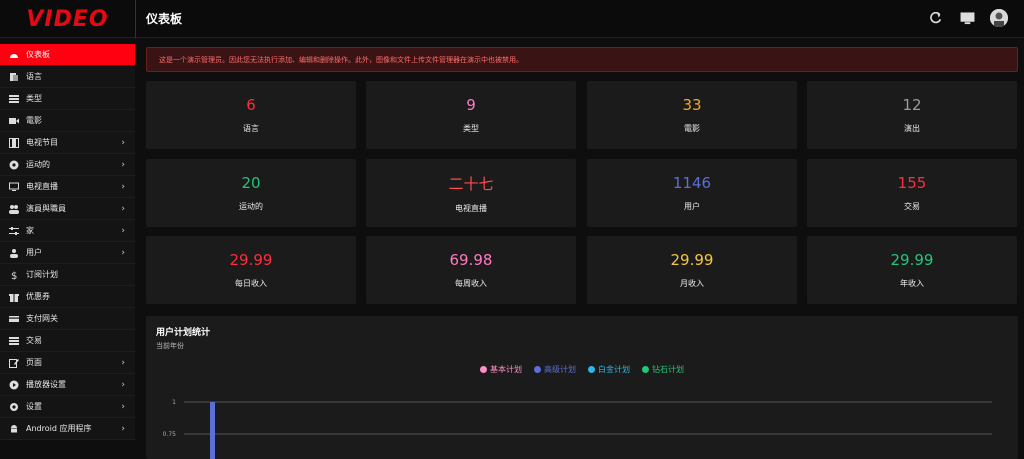 The height and width of the screenshot is (459, 1024). What do you see at coordinates (42, 186) in the screenshot?
I see `sidebar-item-label: 电视直播` at bounding box center [42, 186].